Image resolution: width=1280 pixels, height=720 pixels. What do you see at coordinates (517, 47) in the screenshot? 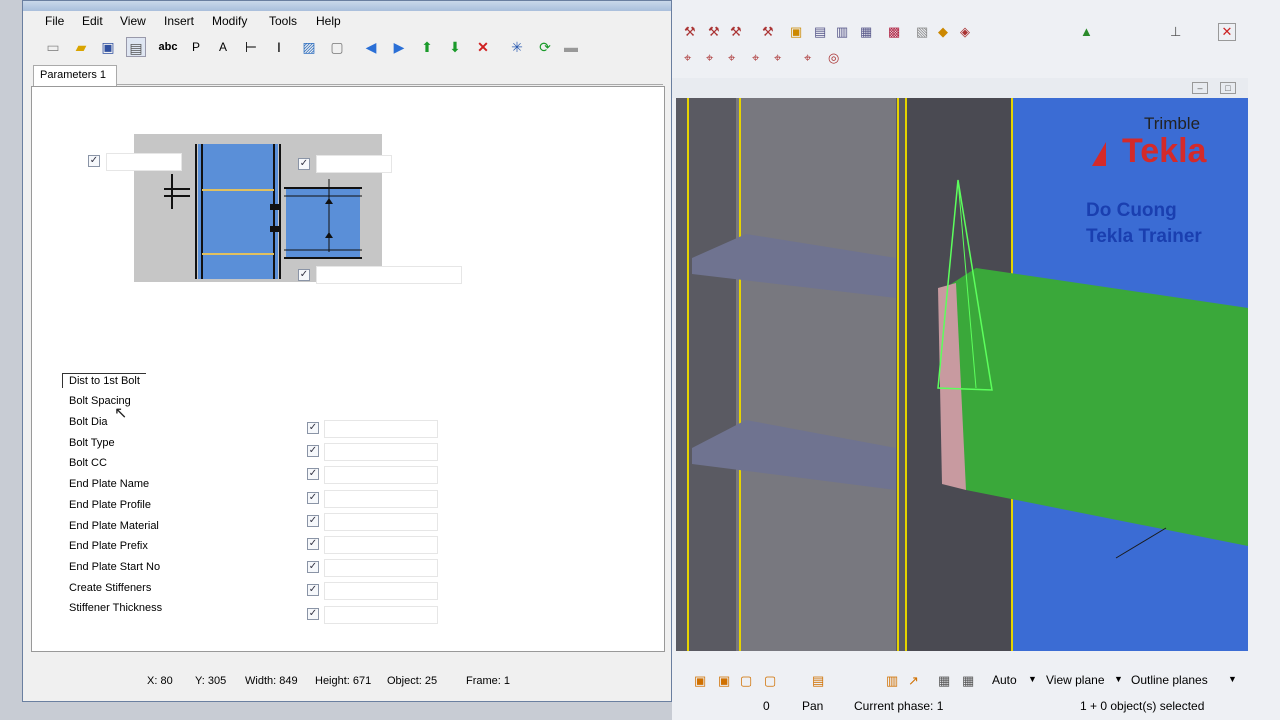
I see `align-icon: ✳` at bounding box center [517, 47].